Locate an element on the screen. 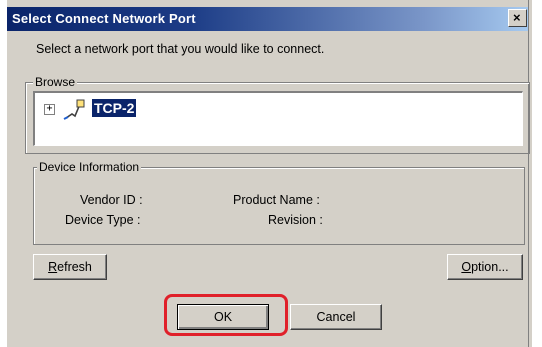 This screenshot has width=542, height=347. refresh-button: Refresh is located at coordinates (70, 267).